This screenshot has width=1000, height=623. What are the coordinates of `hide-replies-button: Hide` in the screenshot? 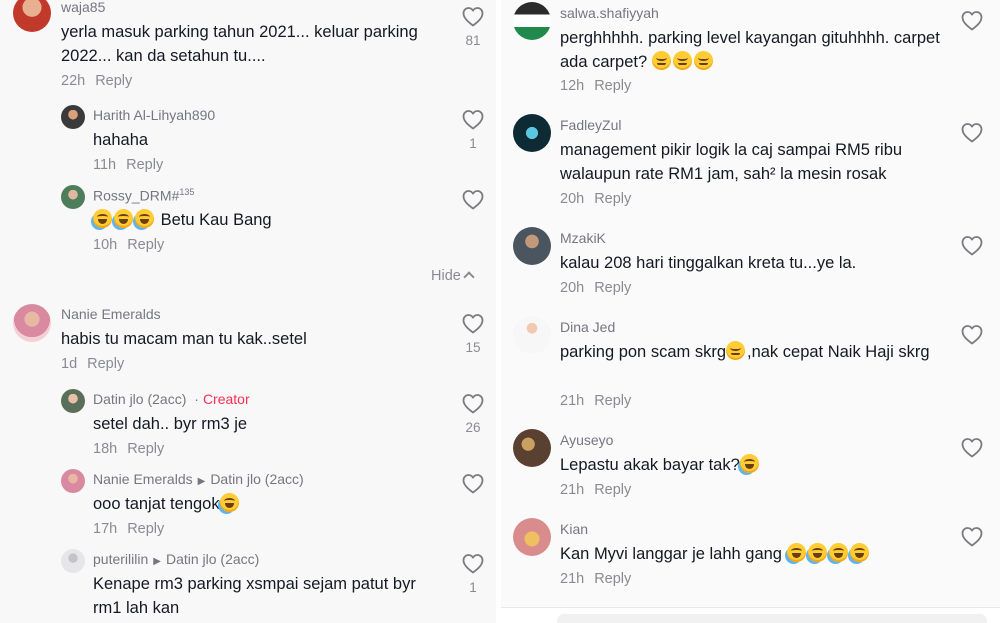 It's located at (453, 276).